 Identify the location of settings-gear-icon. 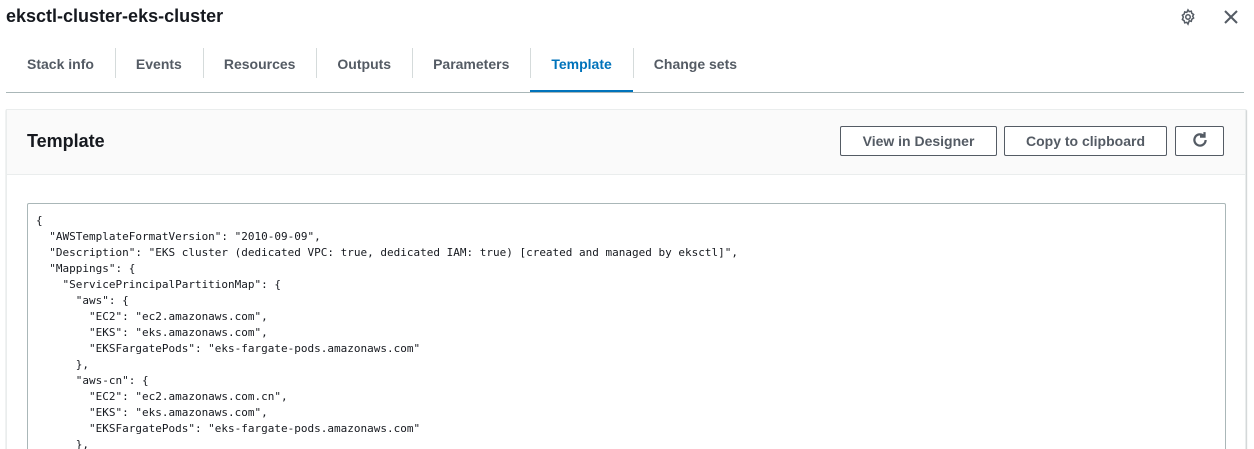
(1188, 17).